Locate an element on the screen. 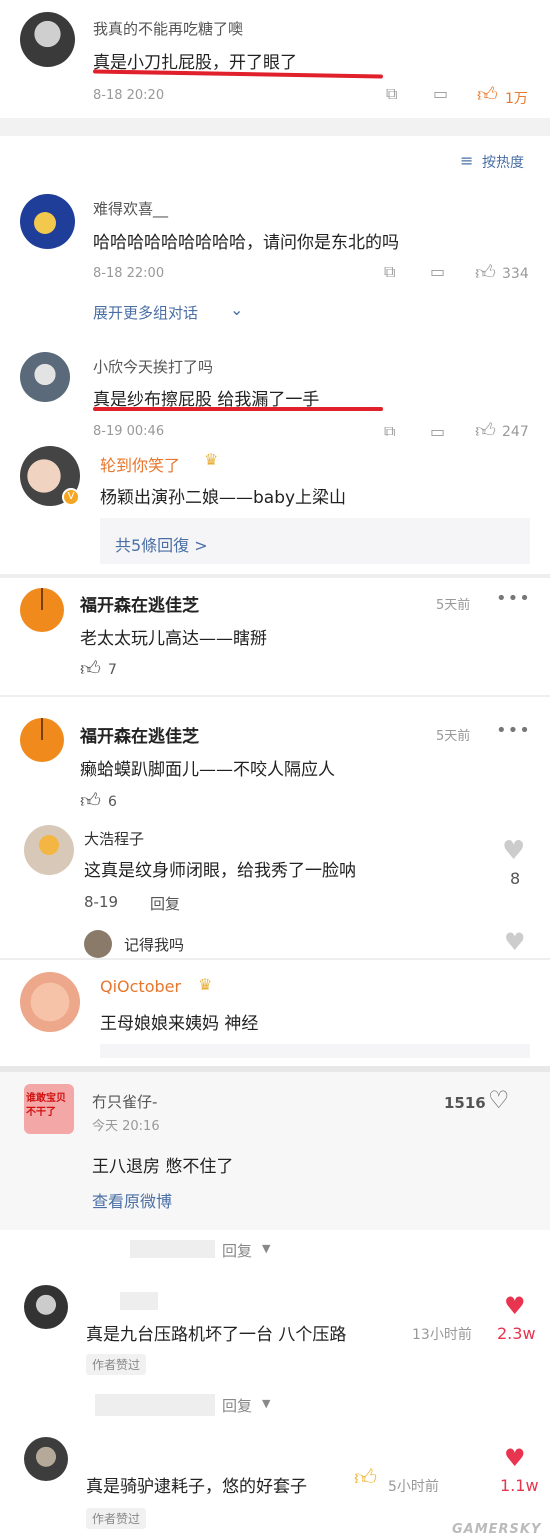 The height and width of the screenshot is (1540, 550). reply-button: 回复 is located at coordinates (165, 903).